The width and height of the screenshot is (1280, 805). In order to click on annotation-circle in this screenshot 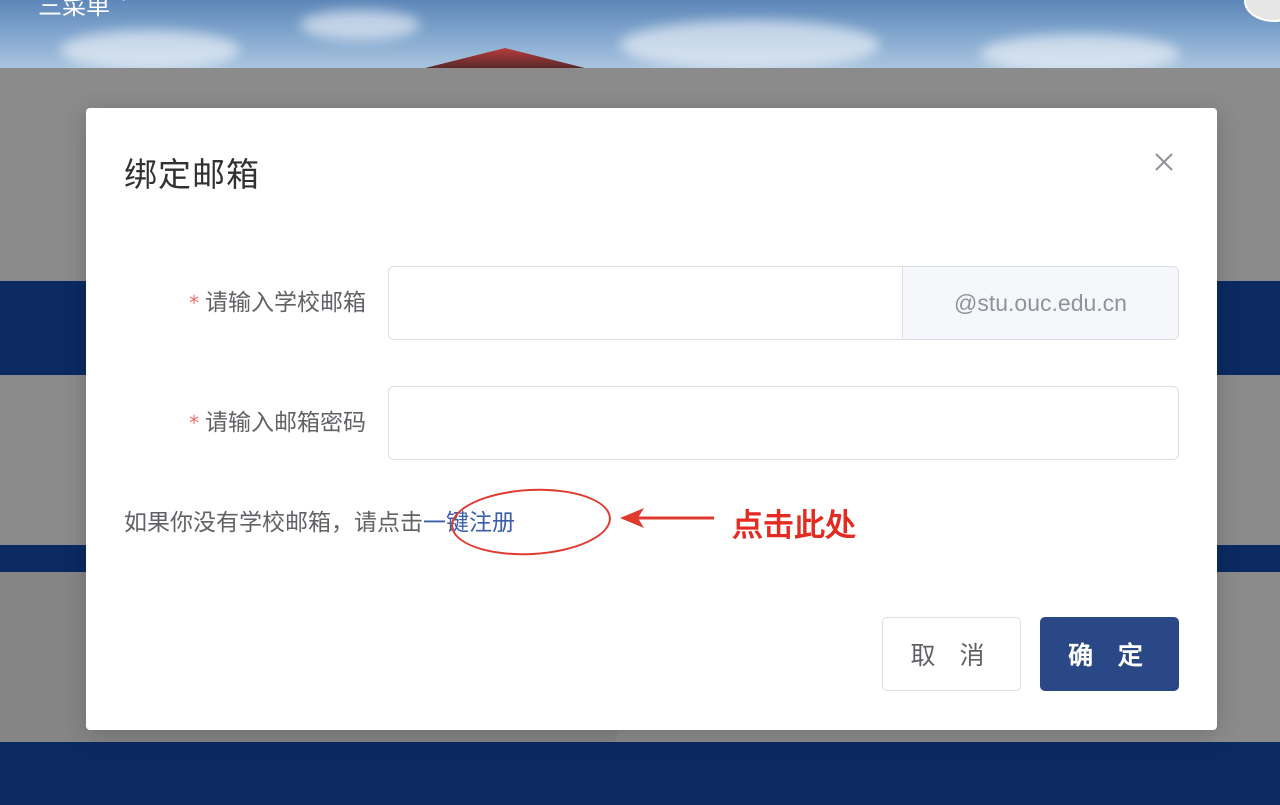, I will do `click(531, 522)`.